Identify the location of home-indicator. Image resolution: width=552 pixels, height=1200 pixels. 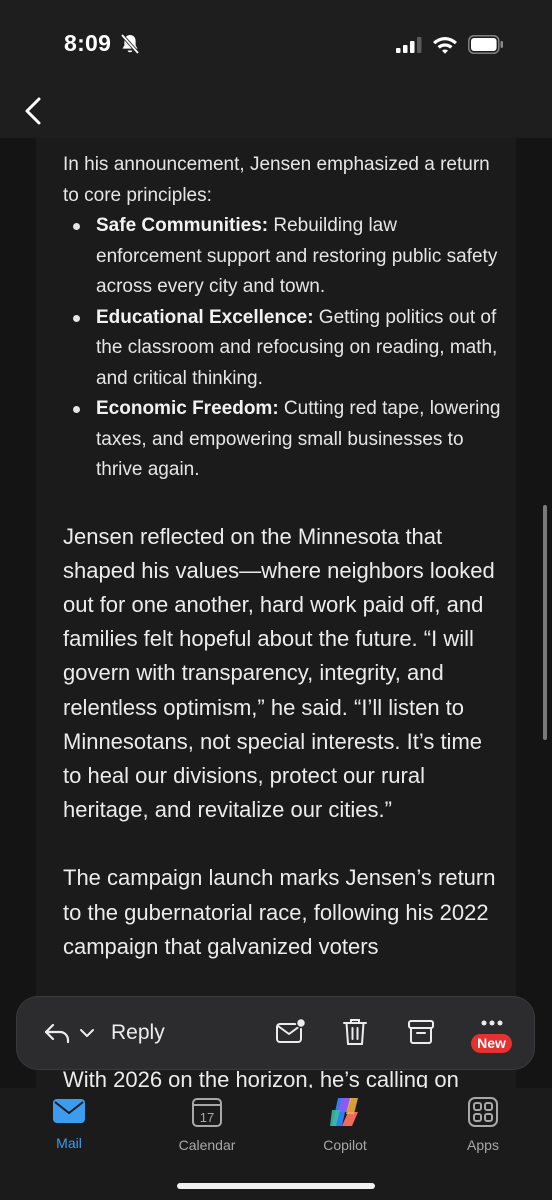
(276, 1186).